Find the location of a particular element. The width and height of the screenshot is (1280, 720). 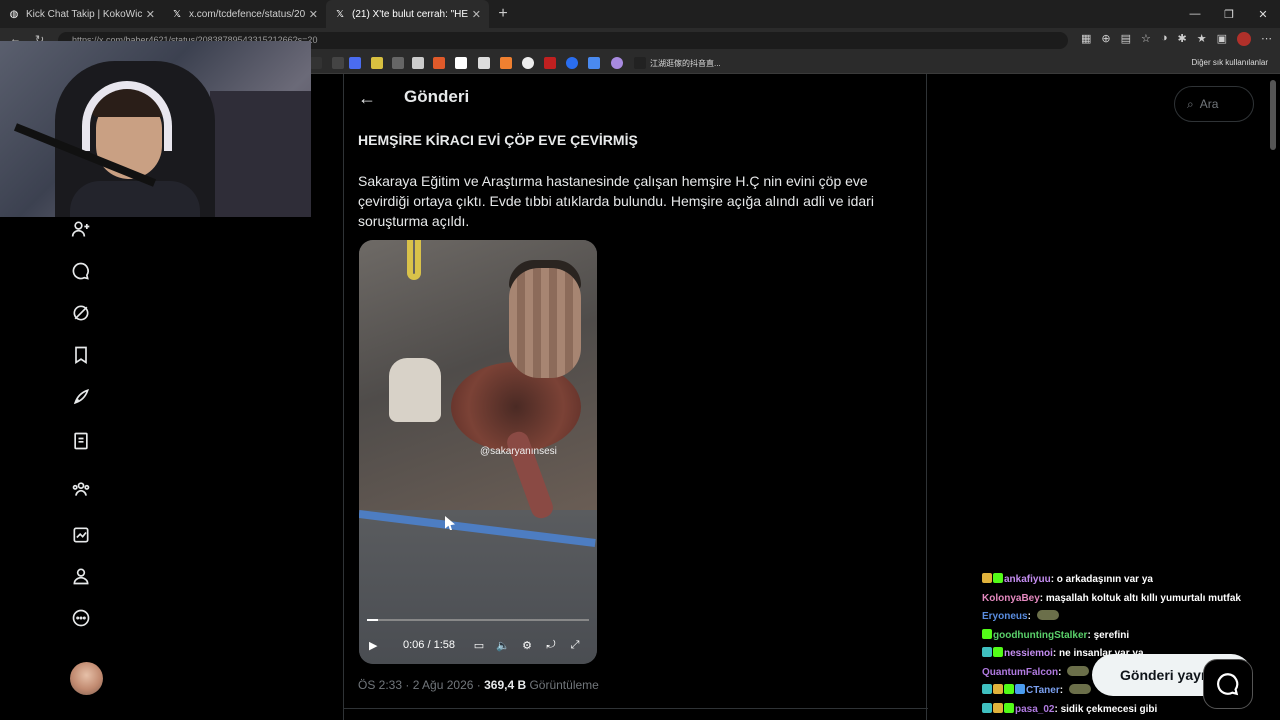

globe-icon: ◍ is located at coordinates (14, 14).